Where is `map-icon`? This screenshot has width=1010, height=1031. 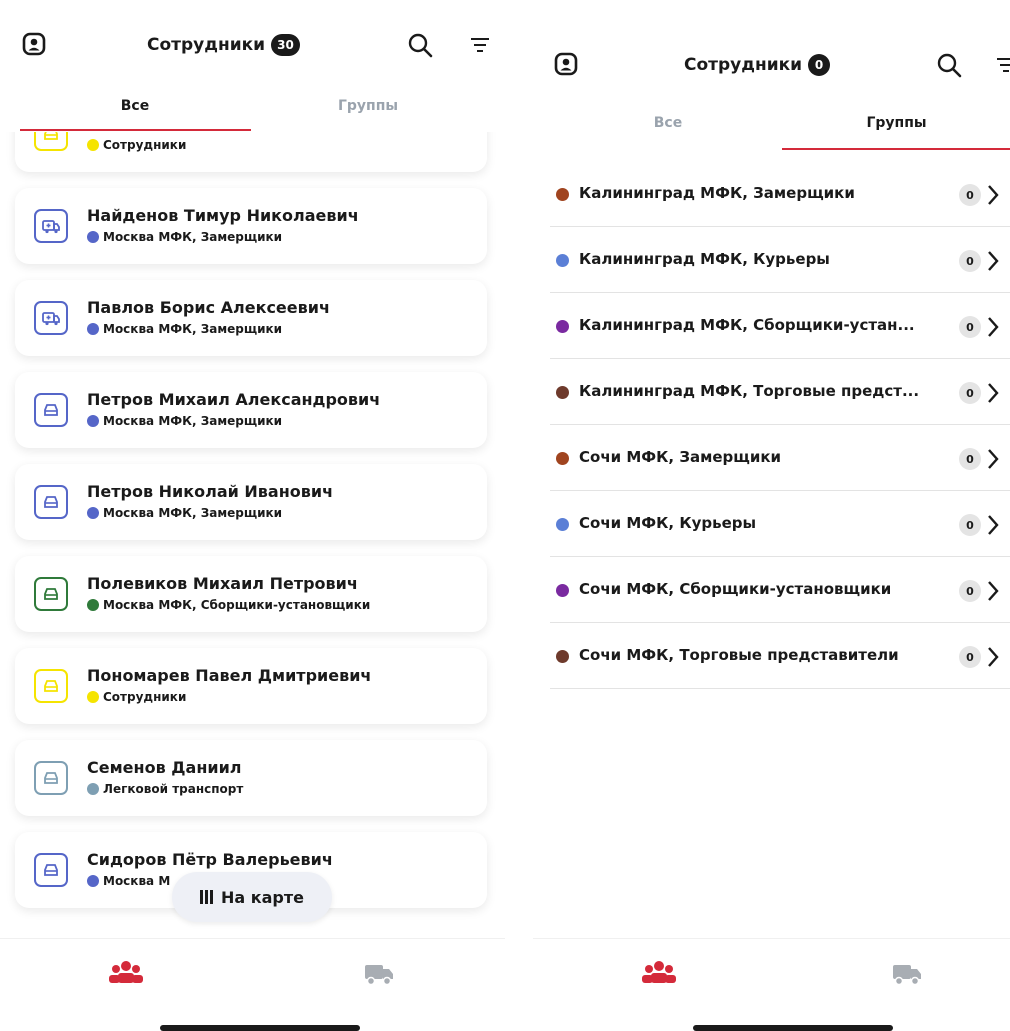 map-icon is located at coordinates (206, 897).